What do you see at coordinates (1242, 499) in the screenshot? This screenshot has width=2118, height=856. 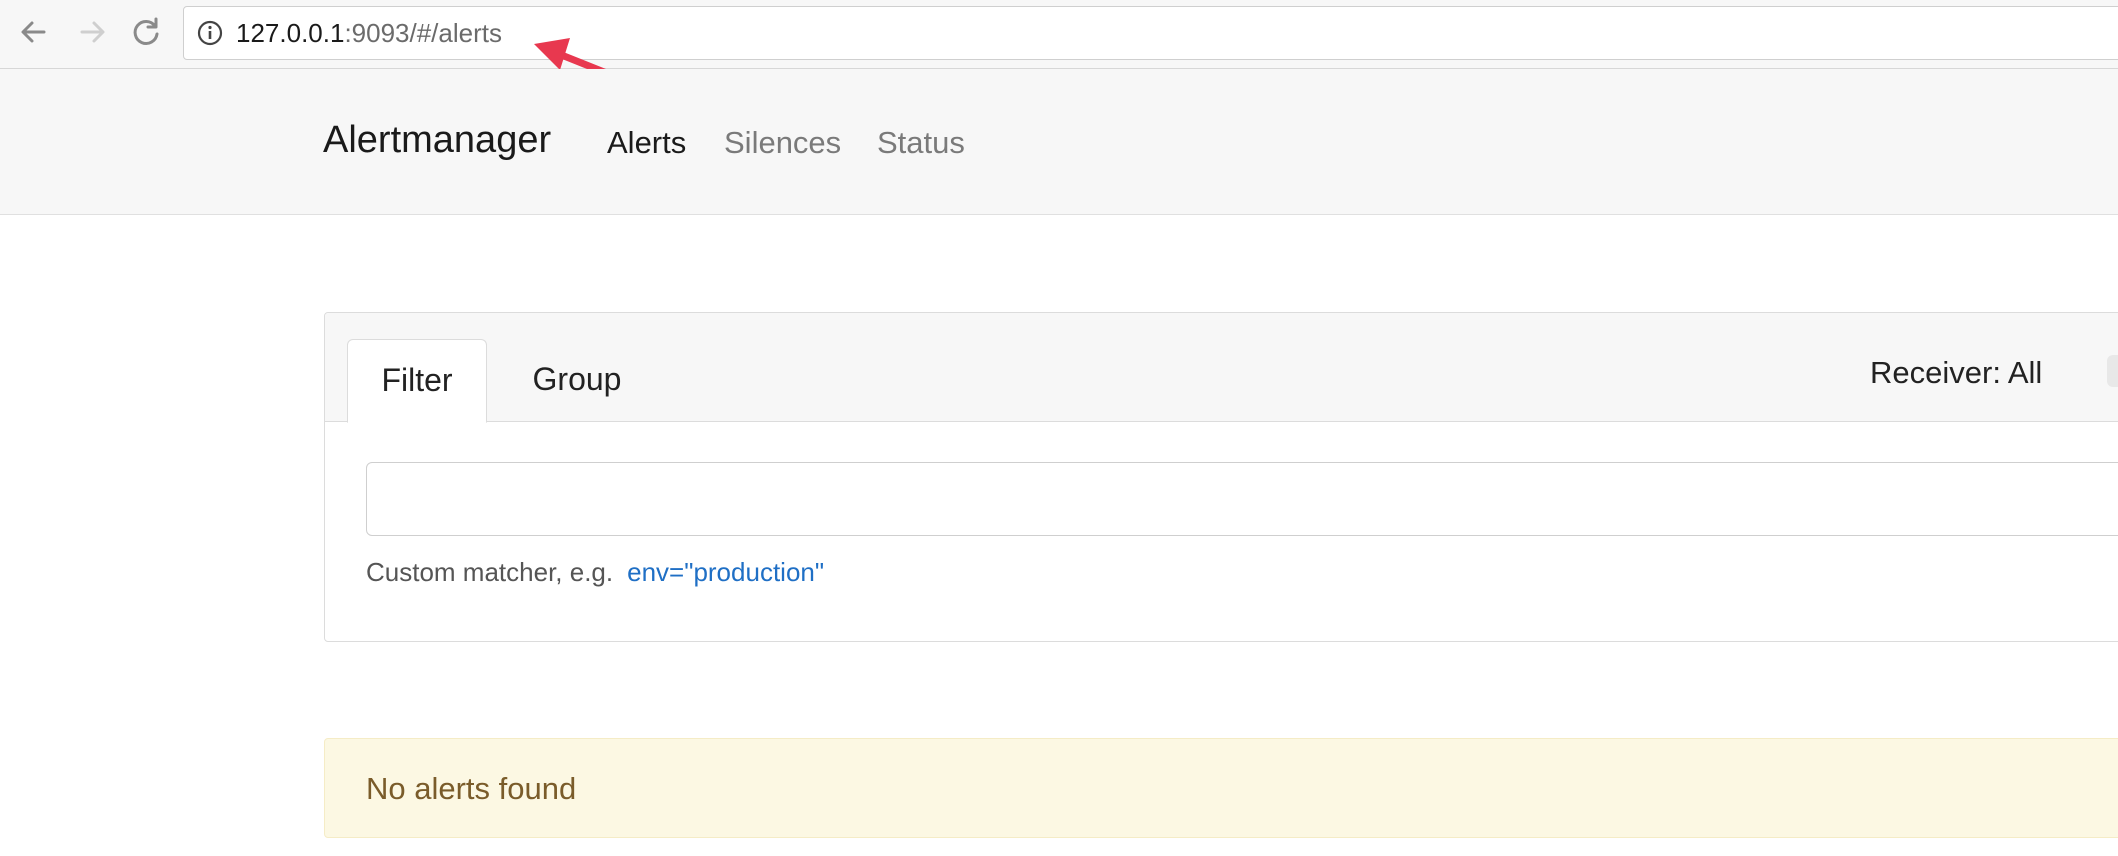 I see `filter-input` at bounding box center [1242, 499].